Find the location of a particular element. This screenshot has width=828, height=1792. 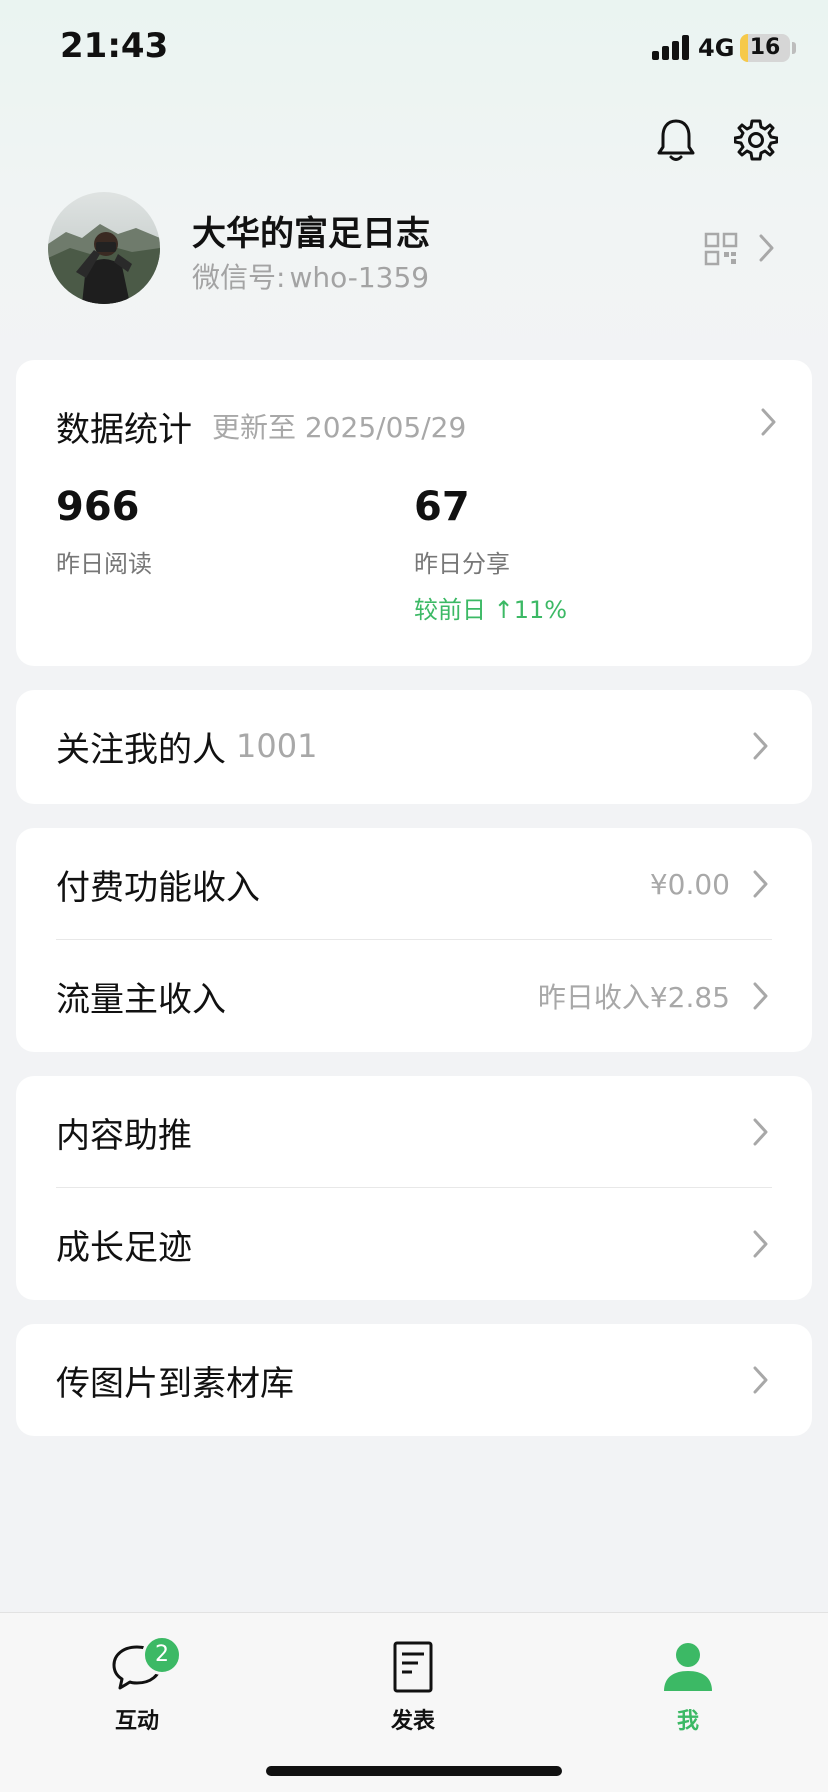

signal-icon is located at coordinates (671, 47).